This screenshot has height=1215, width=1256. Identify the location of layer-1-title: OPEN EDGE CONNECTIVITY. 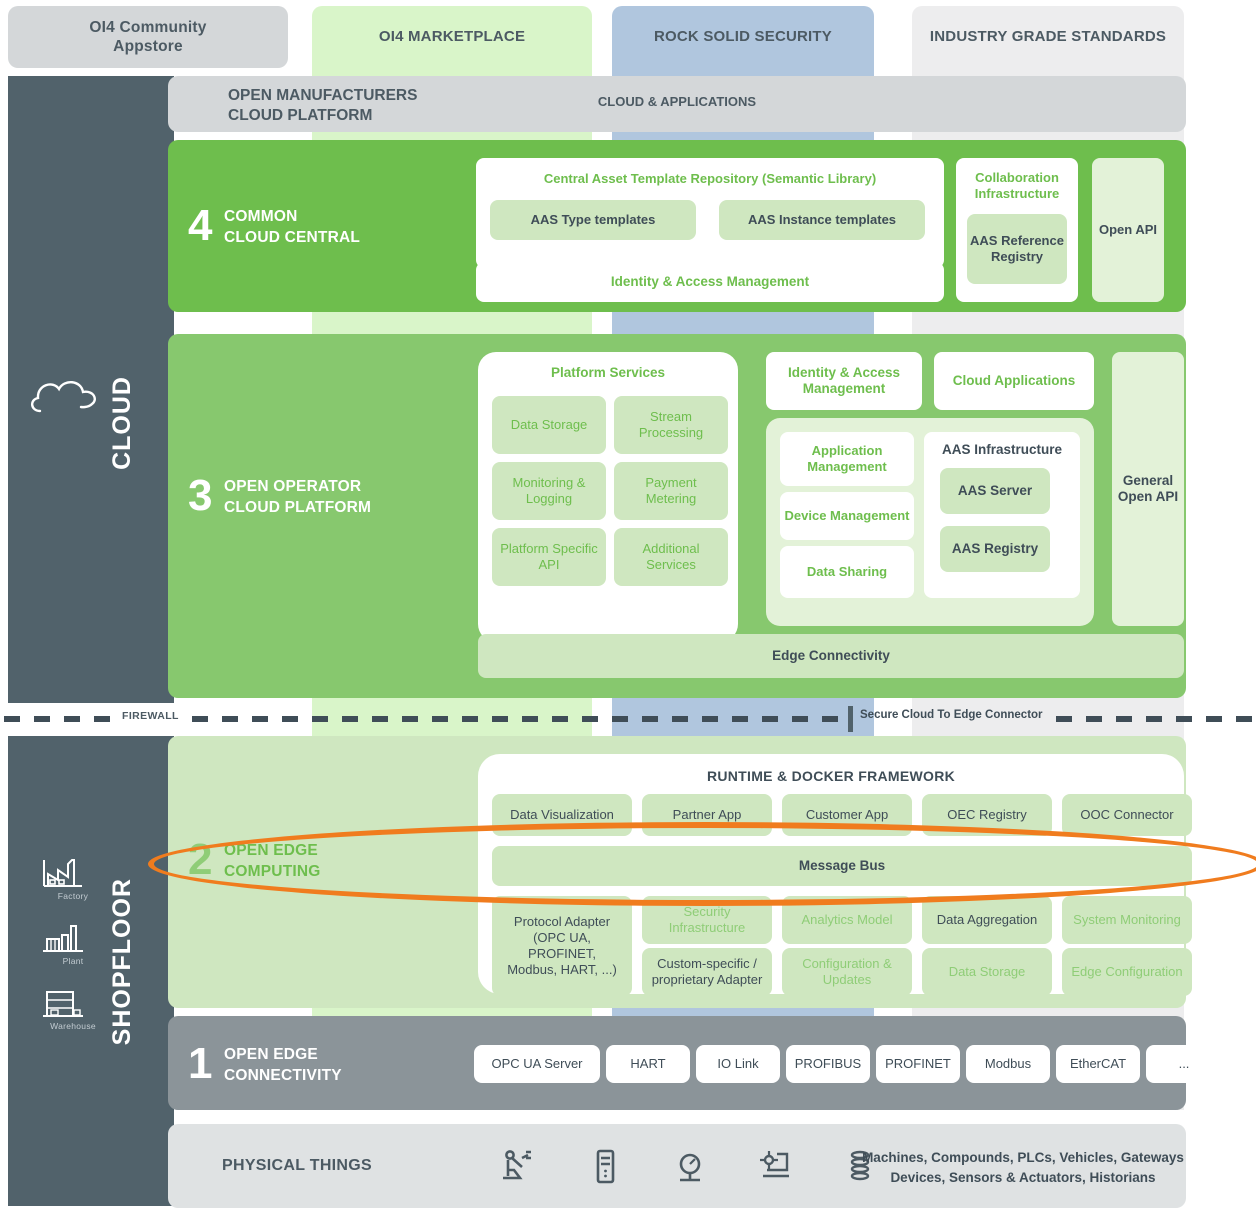
(283, 1065).